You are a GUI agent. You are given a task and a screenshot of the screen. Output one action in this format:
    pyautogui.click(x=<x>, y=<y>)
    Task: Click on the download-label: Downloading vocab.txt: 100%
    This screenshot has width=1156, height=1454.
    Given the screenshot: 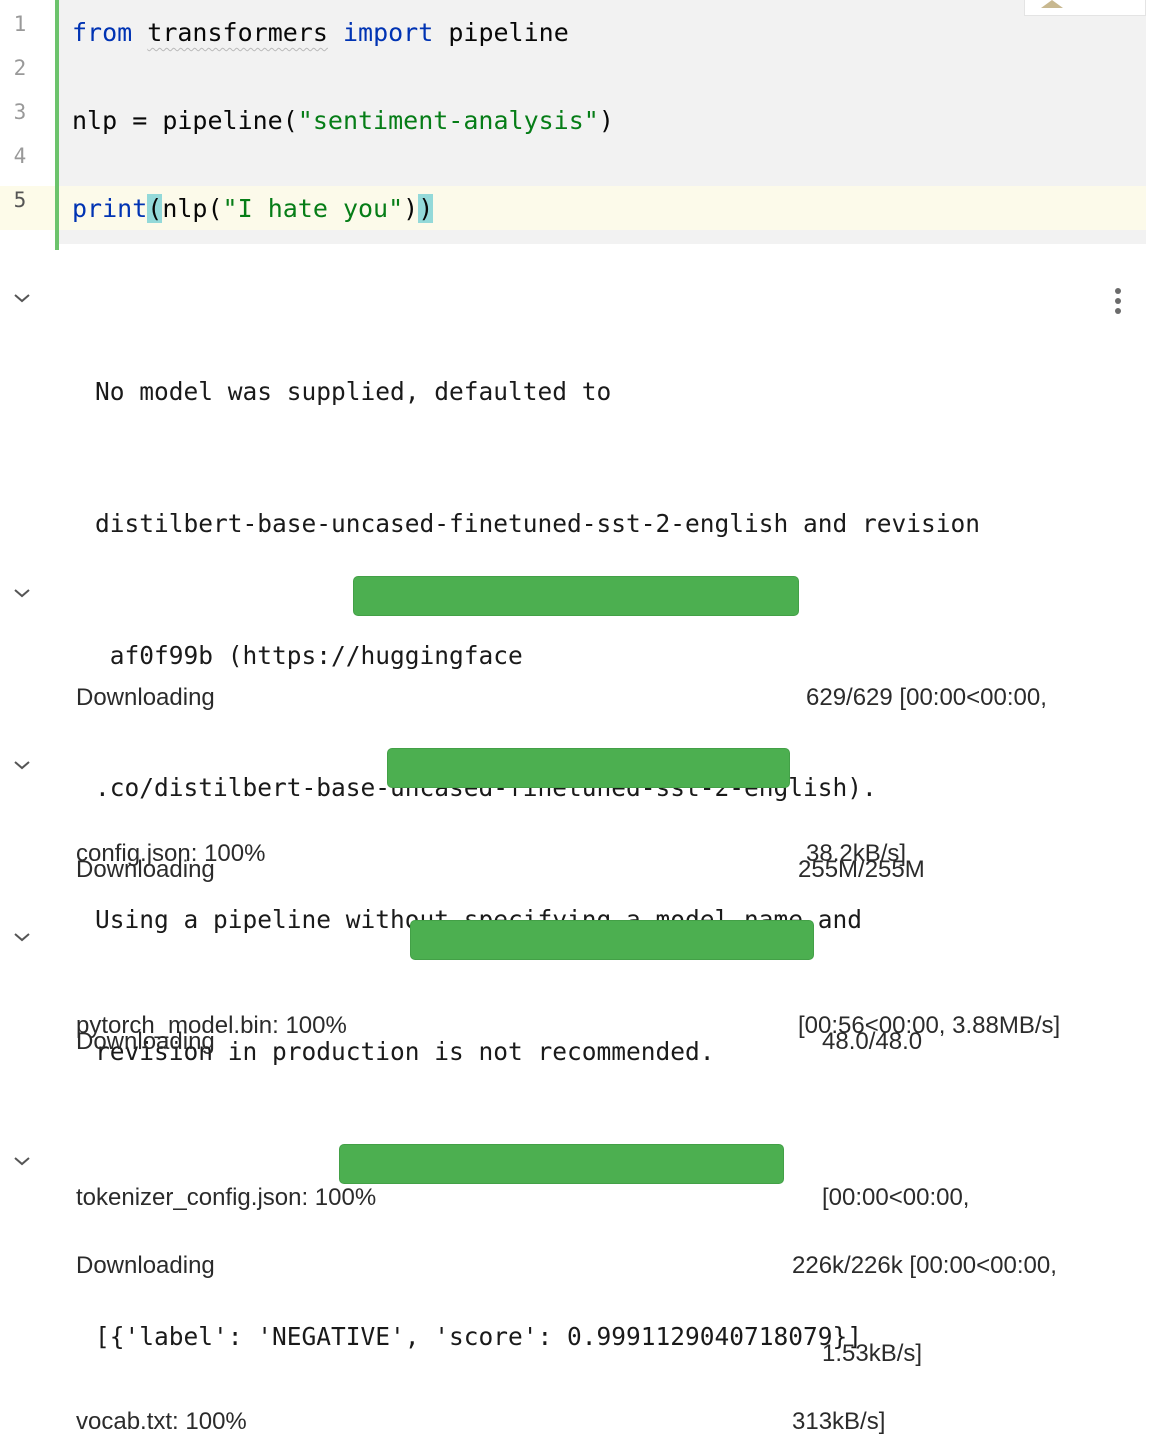 What is the action you would take?
    pyautogui.click(x=161, y=1295)
    